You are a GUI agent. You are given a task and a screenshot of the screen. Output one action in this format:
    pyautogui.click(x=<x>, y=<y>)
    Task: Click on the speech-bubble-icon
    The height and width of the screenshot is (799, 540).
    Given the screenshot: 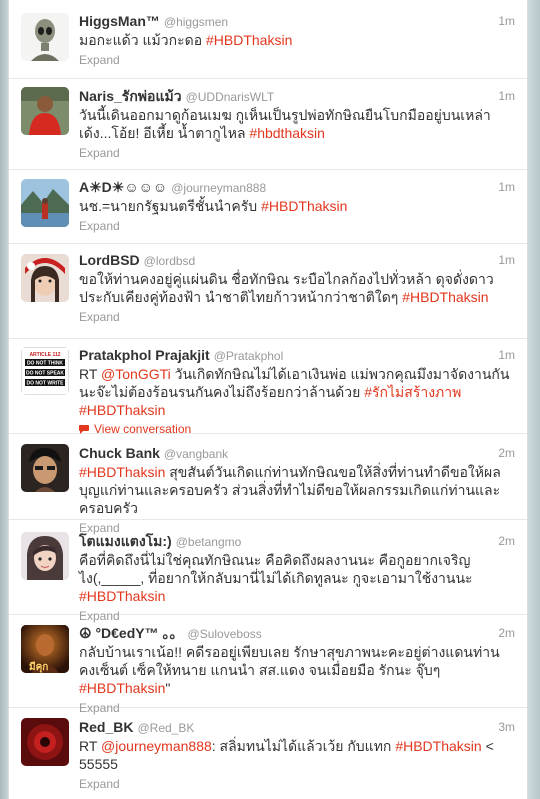 What is the action you would take?
    pyautogui.click(x=84, y=429)
    